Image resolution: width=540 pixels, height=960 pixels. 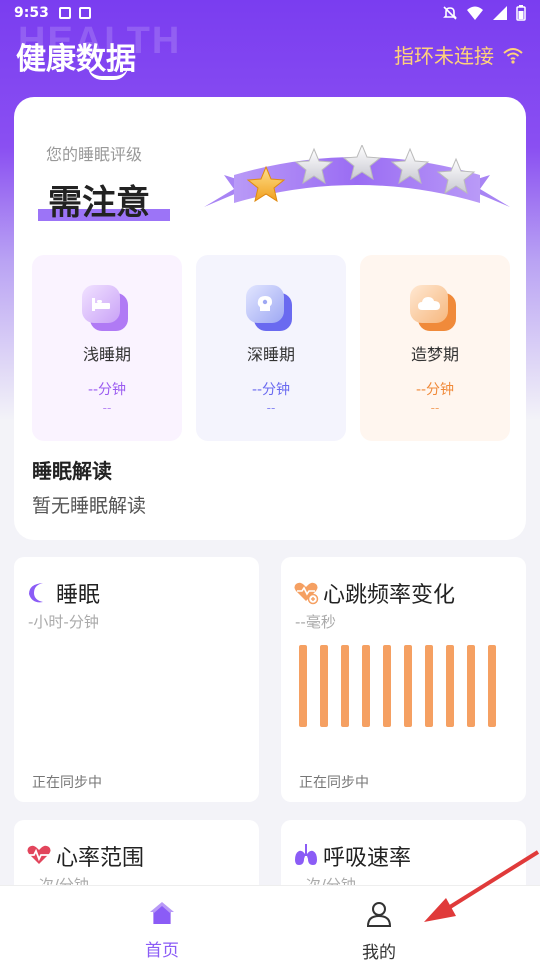 I want to click on hrv-card: 心跳频率变化 --毫秒 正在同步中, so click(x=403, y=679).